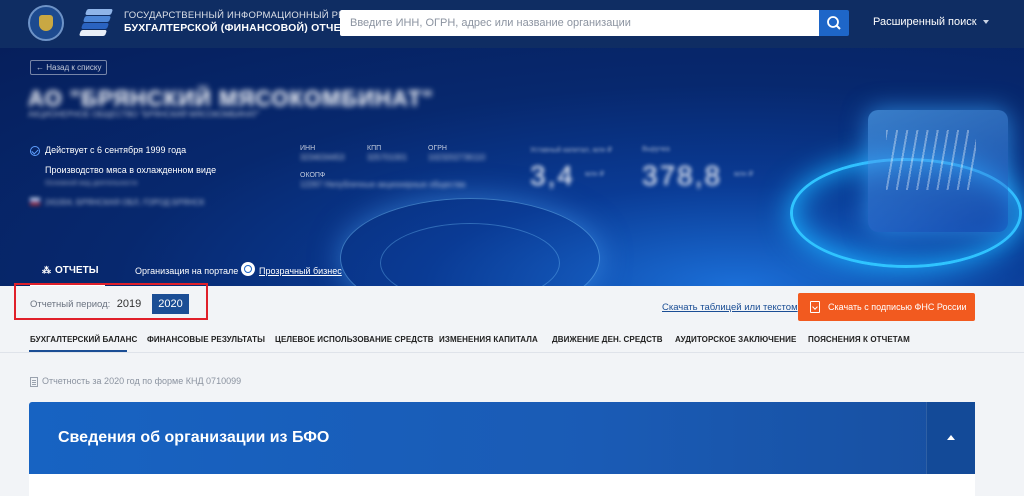 The height and width of the screenshot is (496, 1024). What do you see at coordinates (300, 271) in the screenshot?
I see `transparent-business-link: Прозрачный бизнес` at bounding box center [300, 271].